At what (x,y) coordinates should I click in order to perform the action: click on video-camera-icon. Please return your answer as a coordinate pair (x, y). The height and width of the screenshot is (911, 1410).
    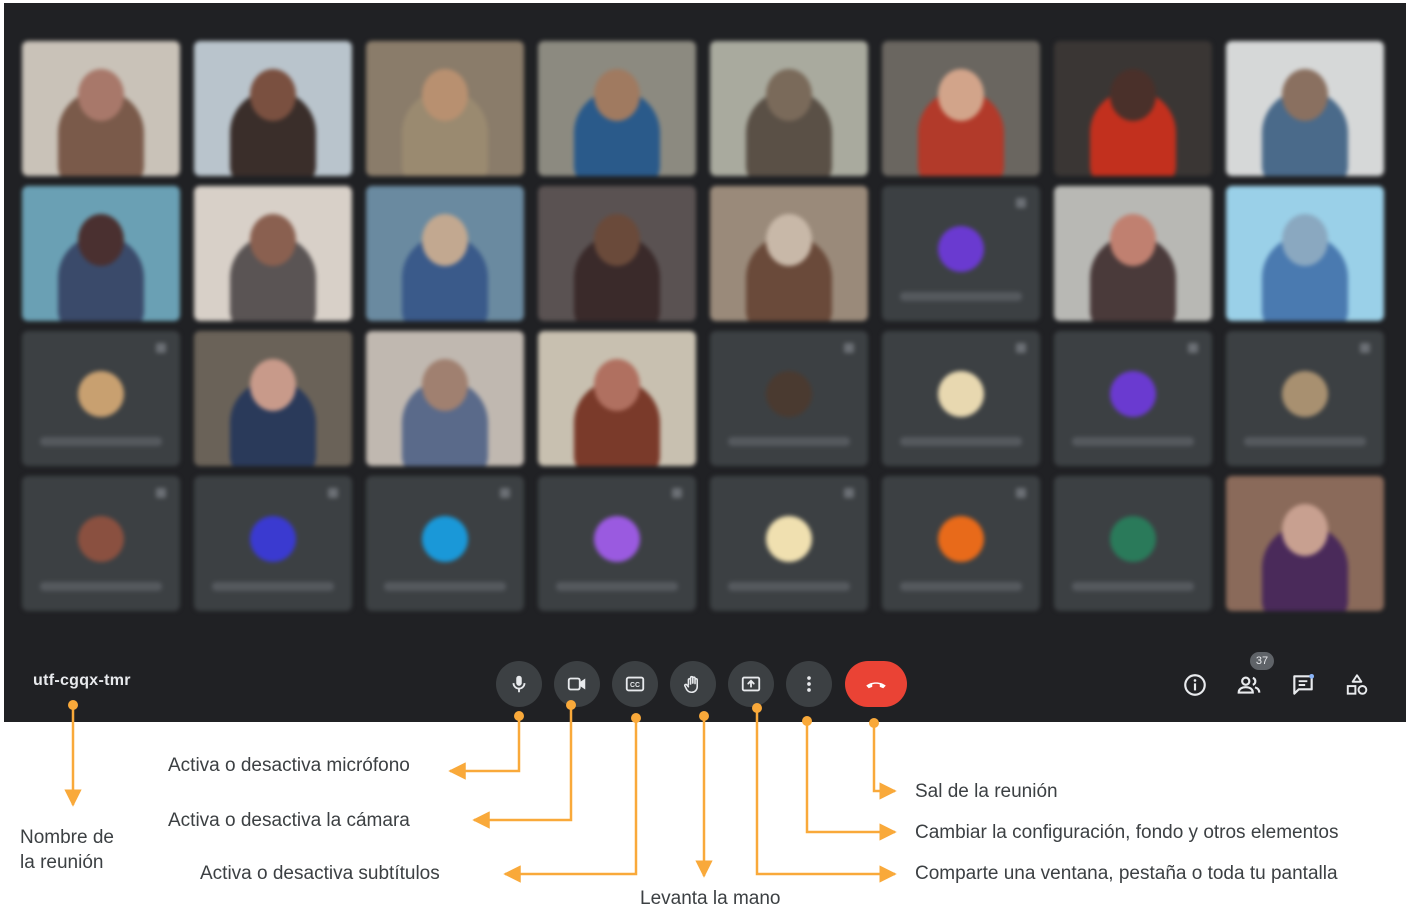
    Looking at the image, I should click on (576, 684).